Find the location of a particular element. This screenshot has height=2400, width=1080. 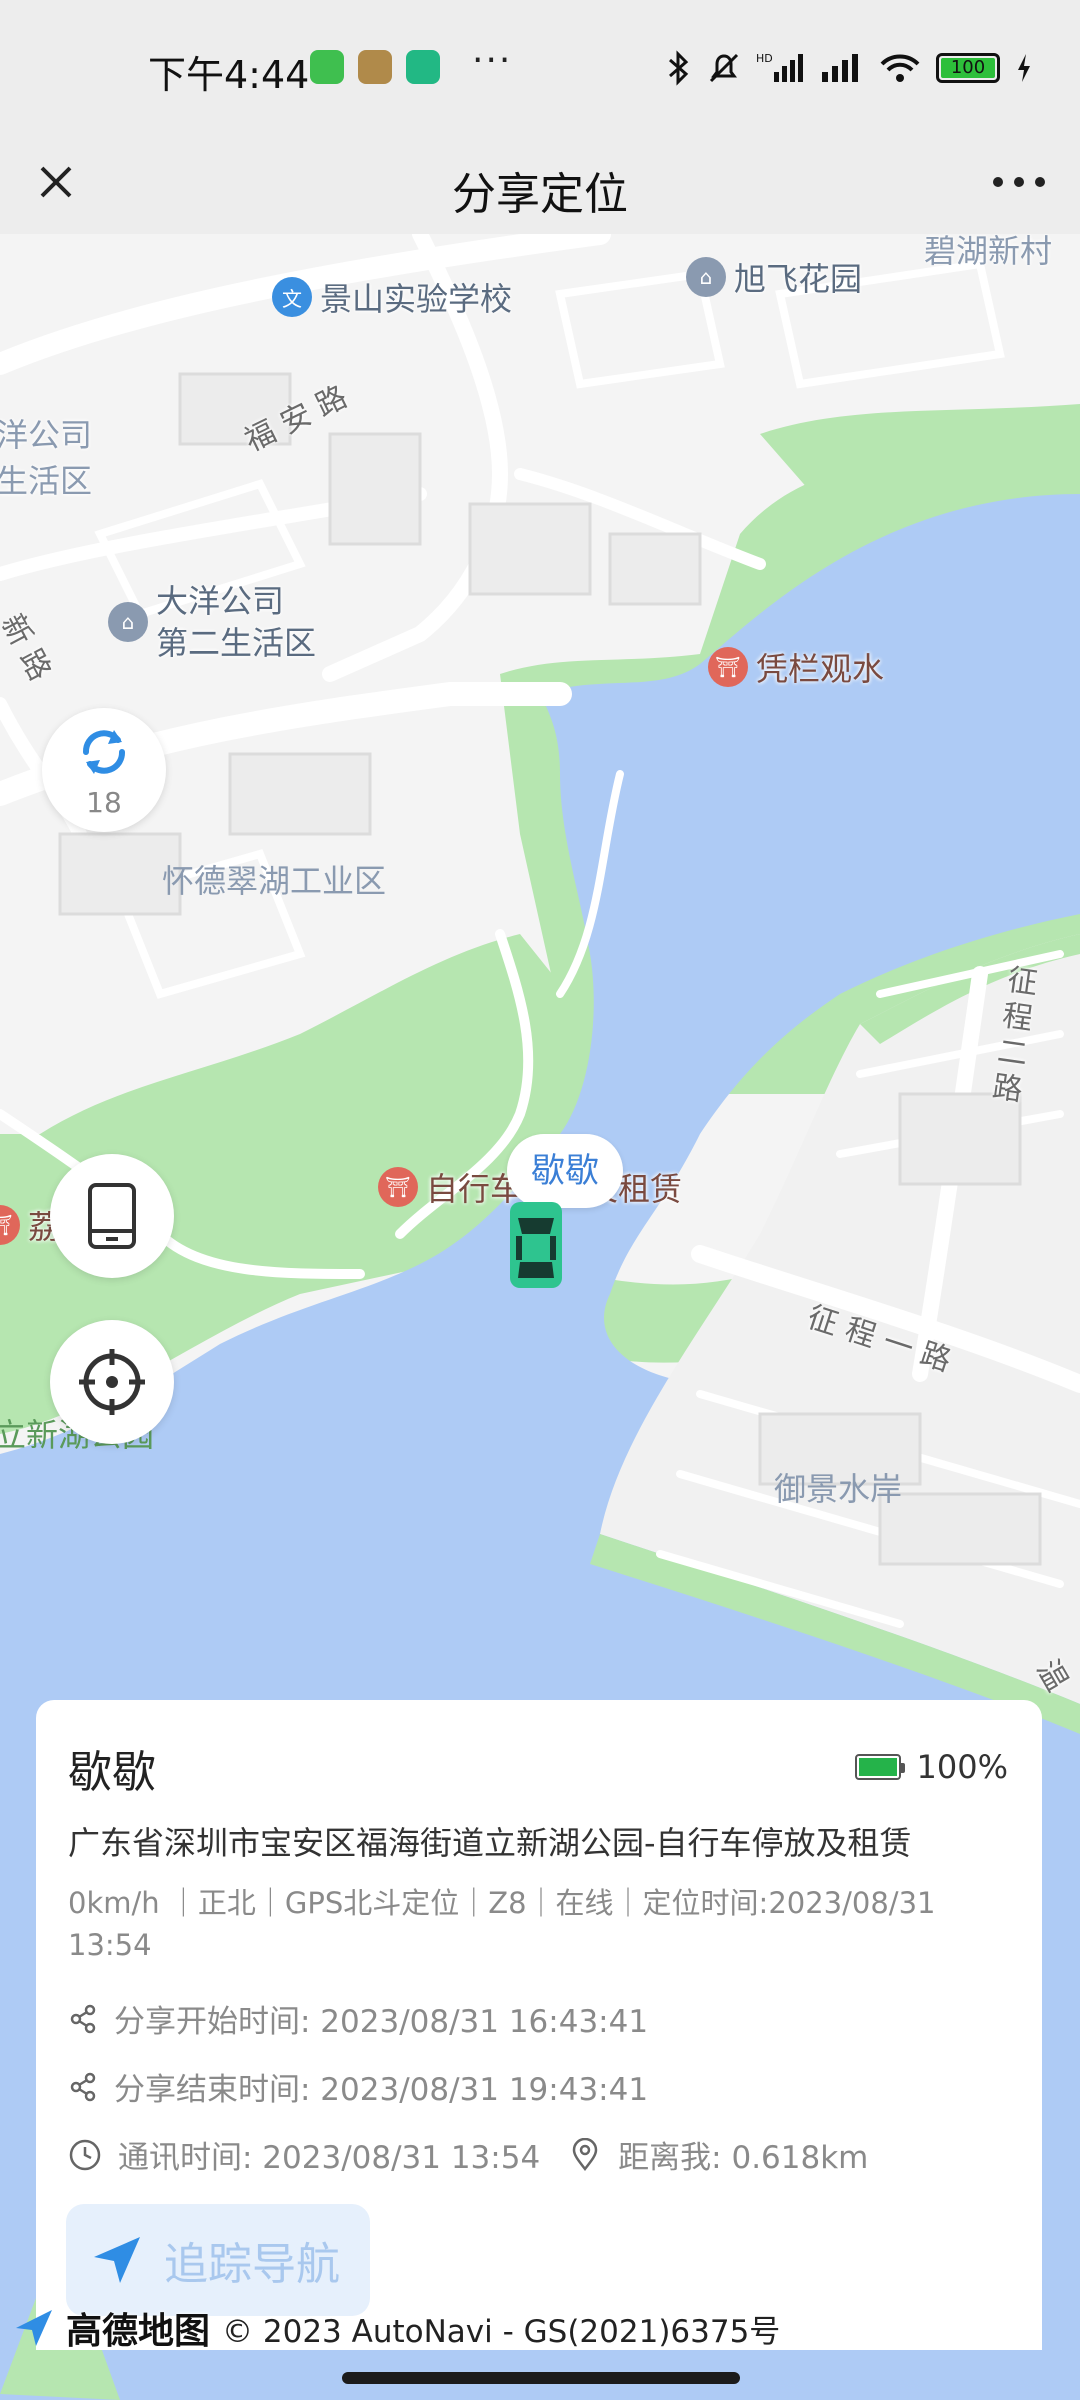

battery-level: 100 is located at coordinates (968, 68).